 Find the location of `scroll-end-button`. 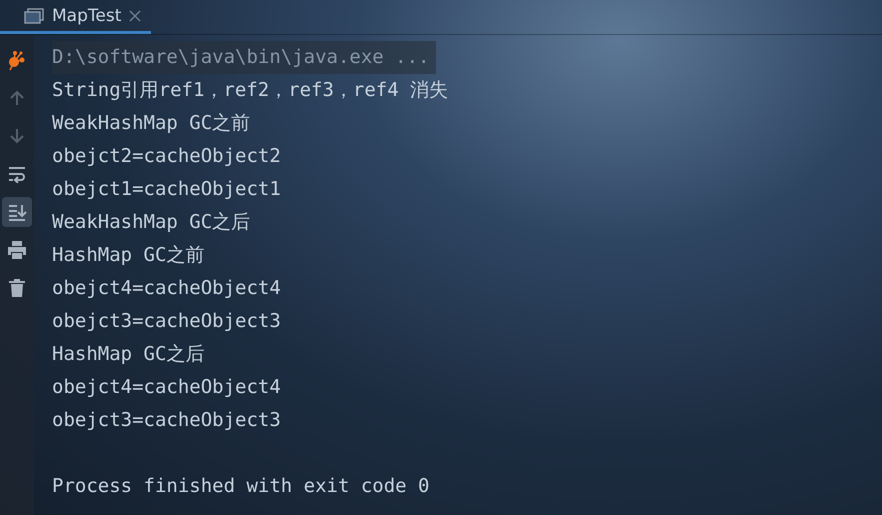

scroll-end-button is located at coordinates (17, 212).